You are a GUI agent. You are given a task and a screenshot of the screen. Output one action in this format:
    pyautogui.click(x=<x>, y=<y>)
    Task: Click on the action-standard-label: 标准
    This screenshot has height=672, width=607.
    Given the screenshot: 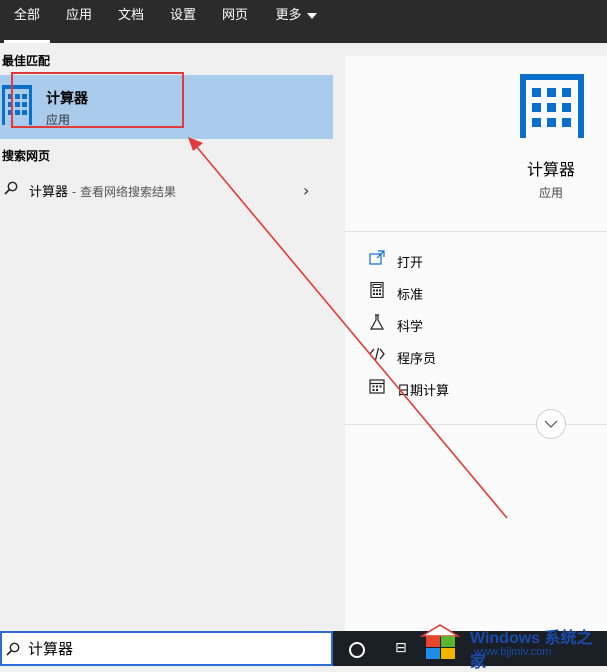 What is the action you would take?
    pyautogui.click(x=410, y=295)
    